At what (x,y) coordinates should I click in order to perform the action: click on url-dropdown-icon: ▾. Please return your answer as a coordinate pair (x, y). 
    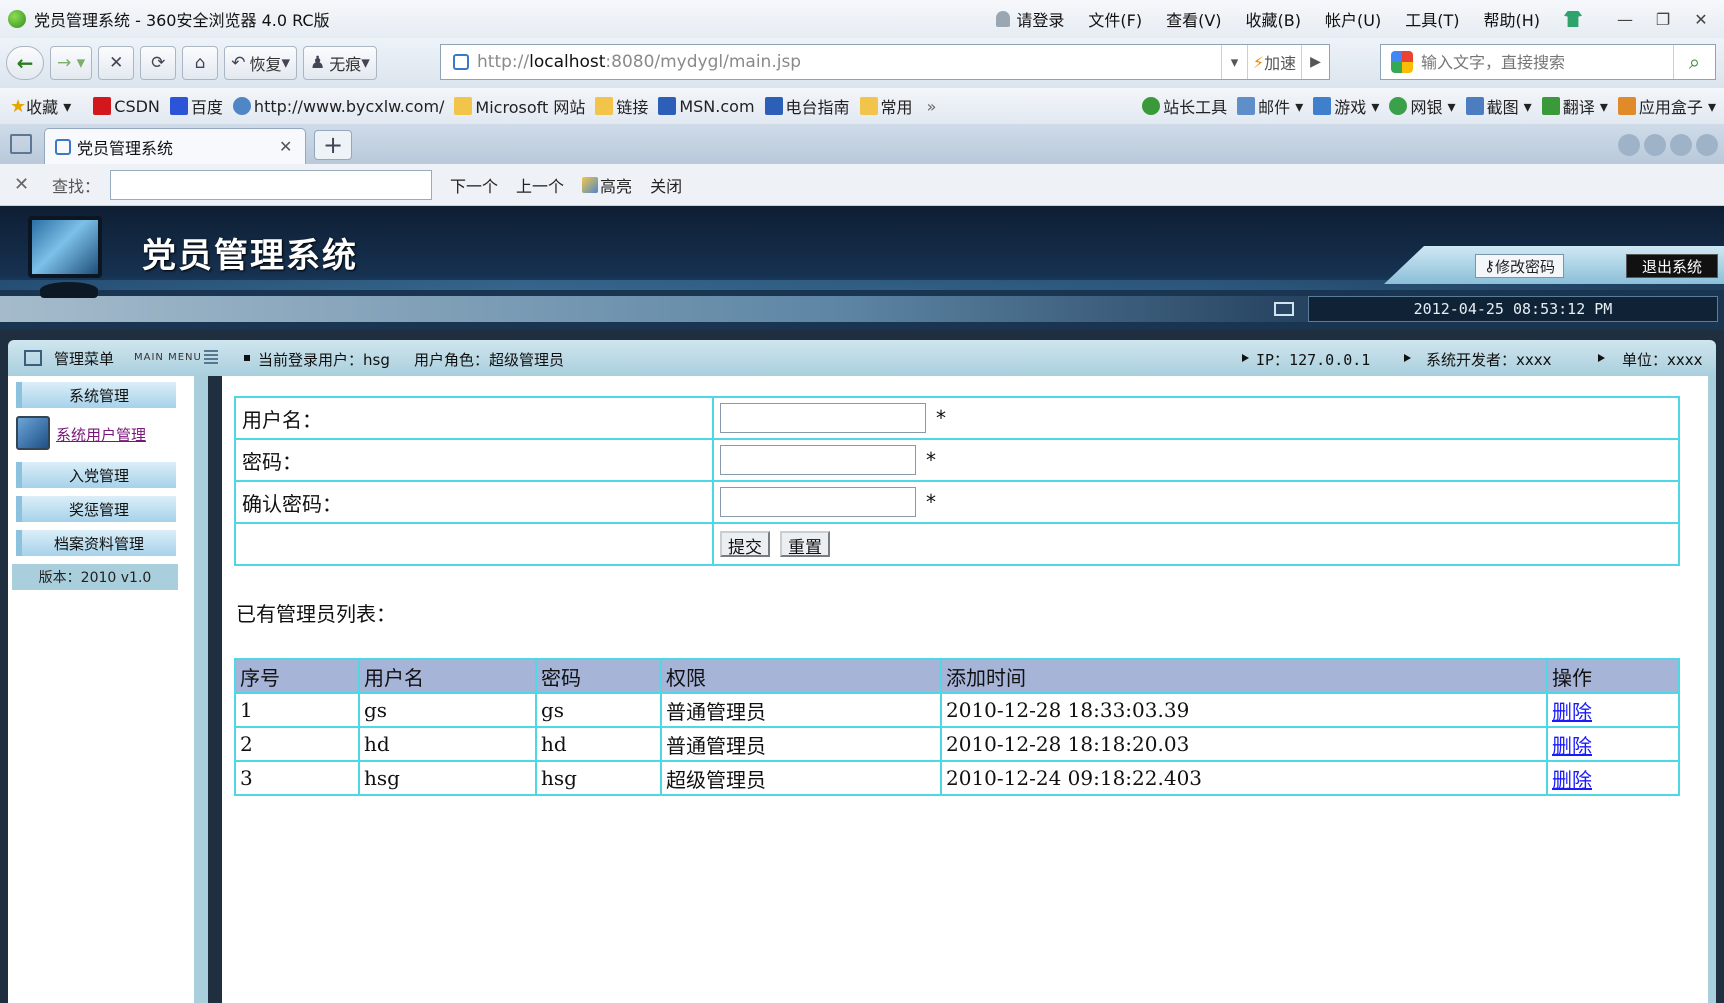
    Looking at the image, I should click on (1234, 62).